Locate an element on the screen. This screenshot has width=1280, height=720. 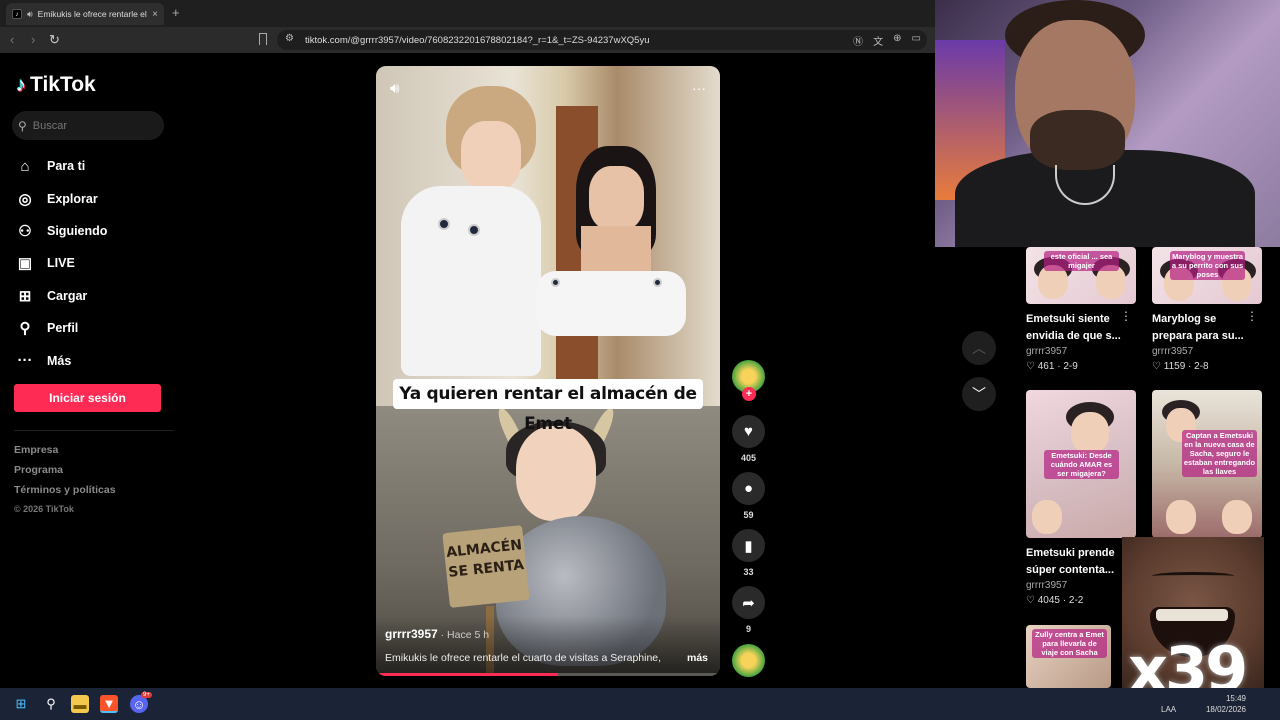
rec-date: 2-8 is located at coordinates (1201, 366).